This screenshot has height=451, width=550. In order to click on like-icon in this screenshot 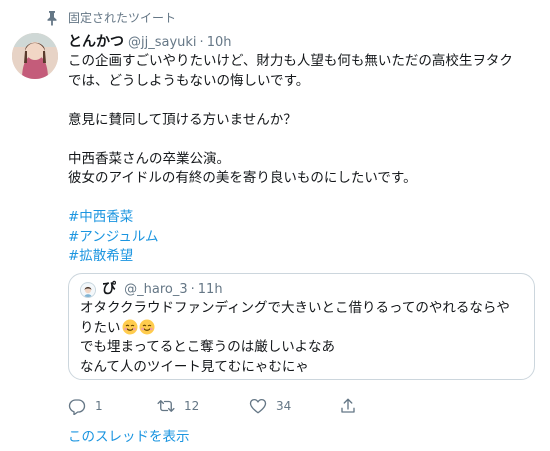, I will do `click(258, 406)`.